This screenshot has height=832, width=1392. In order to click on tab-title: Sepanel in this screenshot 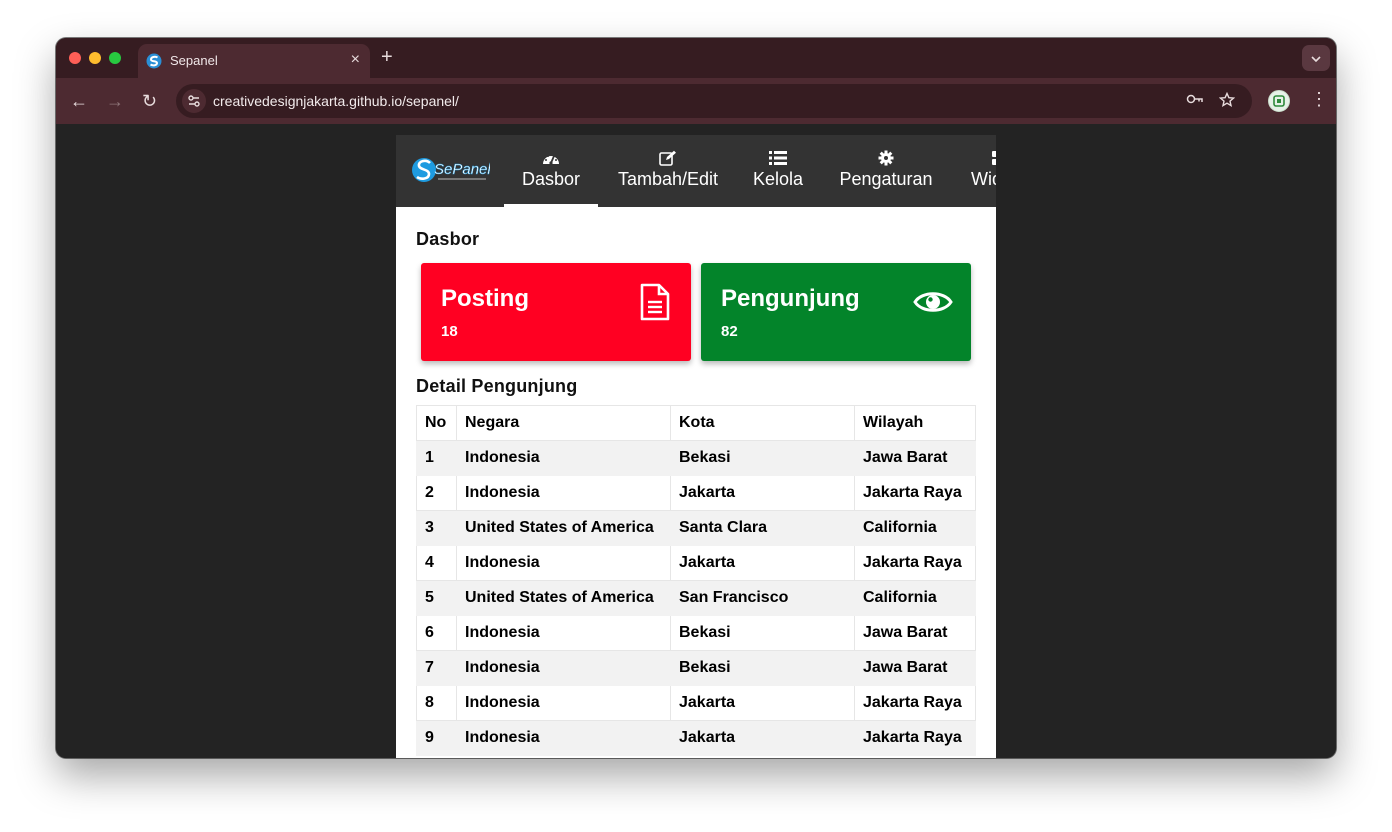, I will do `click(194, 60)`.